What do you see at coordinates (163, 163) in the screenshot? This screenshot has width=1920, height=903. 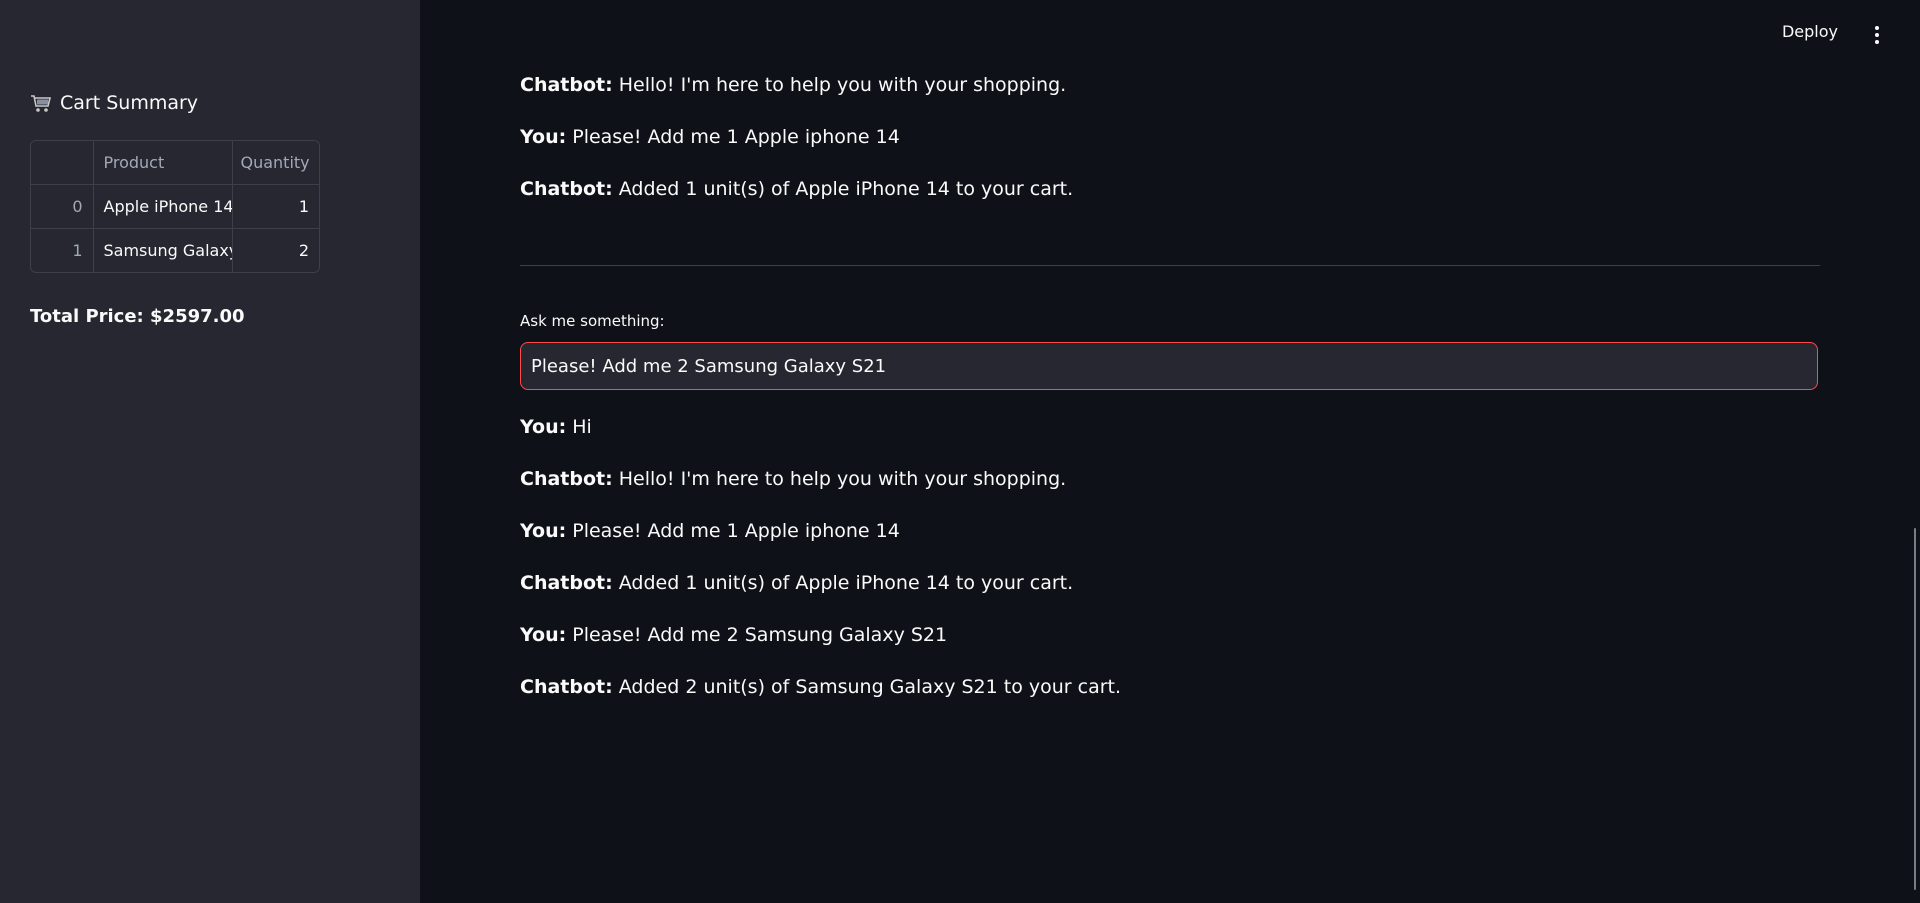 I see `column-header-product: Product` at bounding box center [163, 163].